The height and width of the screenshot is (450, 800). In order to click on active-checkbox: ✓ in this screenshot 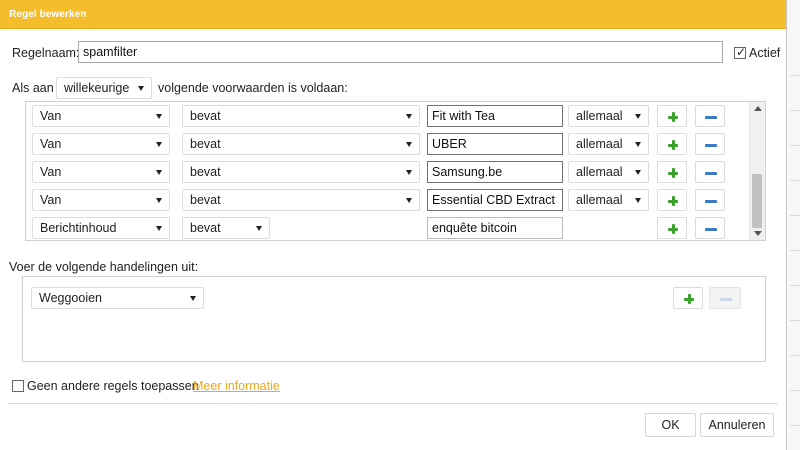, I will do `click(740, 52)`.